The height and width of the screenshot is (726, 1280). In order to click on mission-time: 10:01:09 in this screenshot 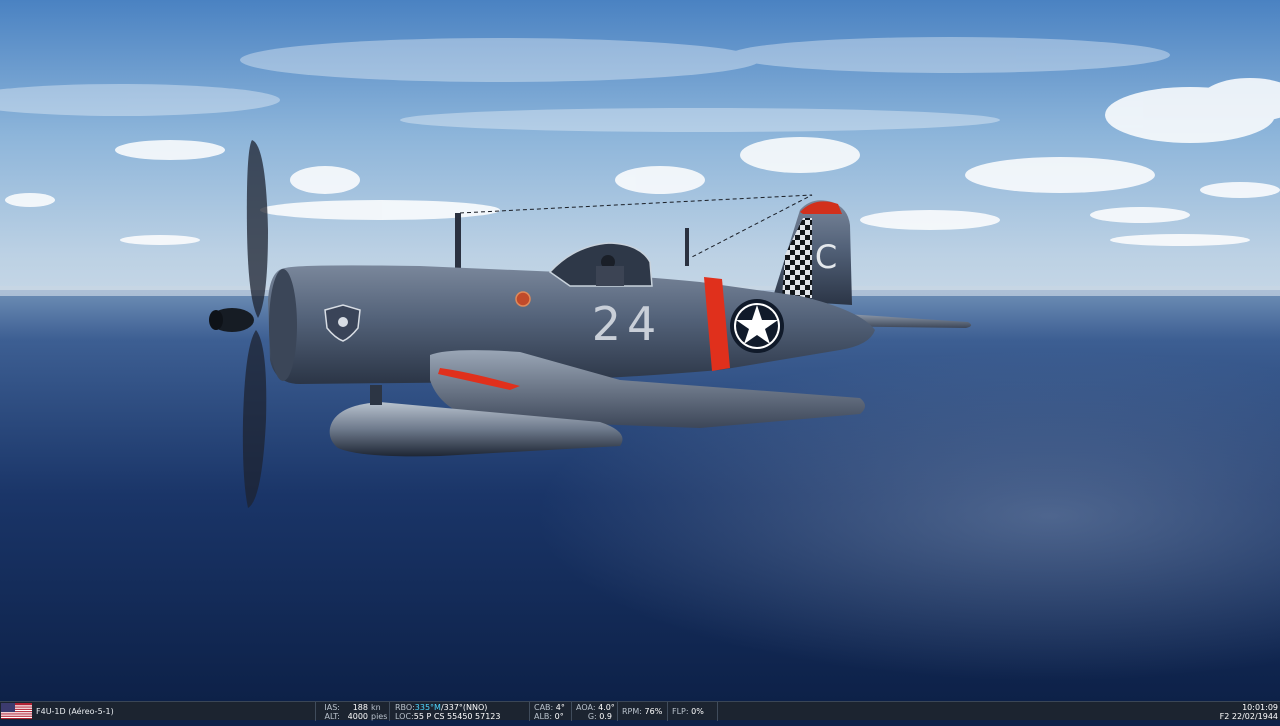, I will do `click(1260, 707)`.